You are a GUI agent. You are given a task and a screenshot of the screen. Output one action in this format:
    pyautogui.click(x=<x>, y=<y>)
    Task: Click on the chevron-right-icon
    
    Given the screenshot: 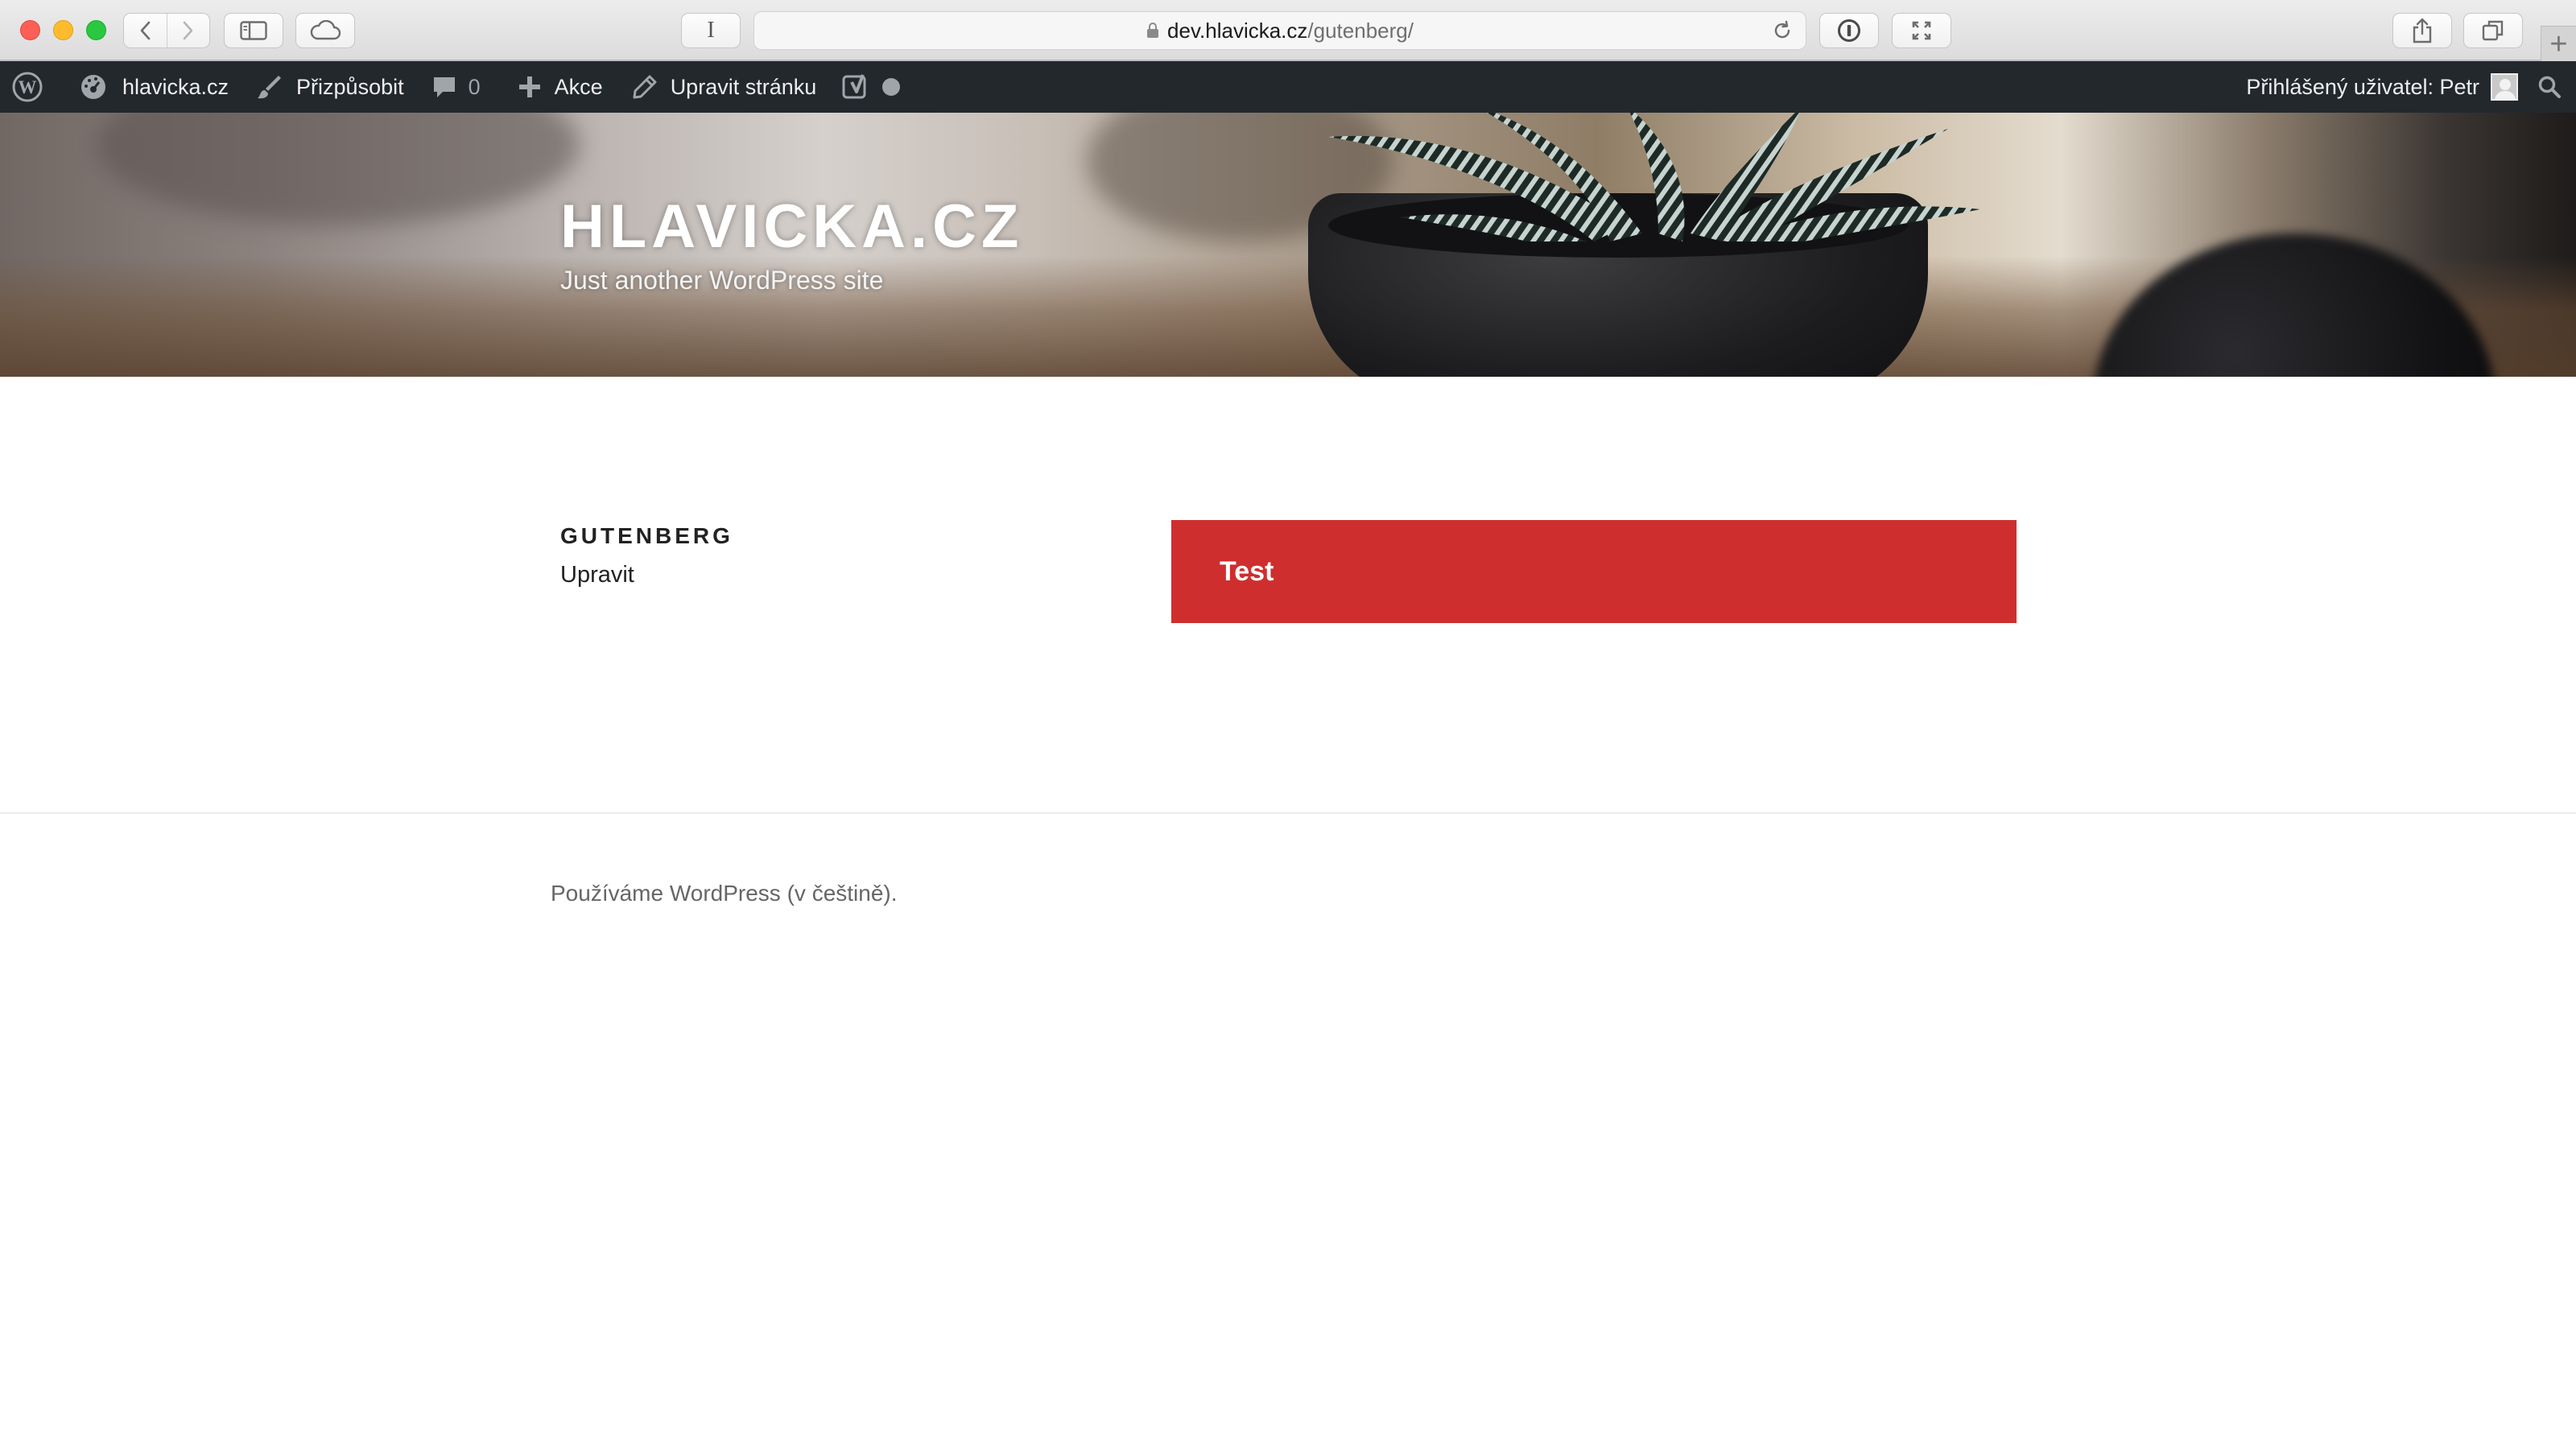 What is the action you would take?
    pyautogui.click(x=188, y=30)
    